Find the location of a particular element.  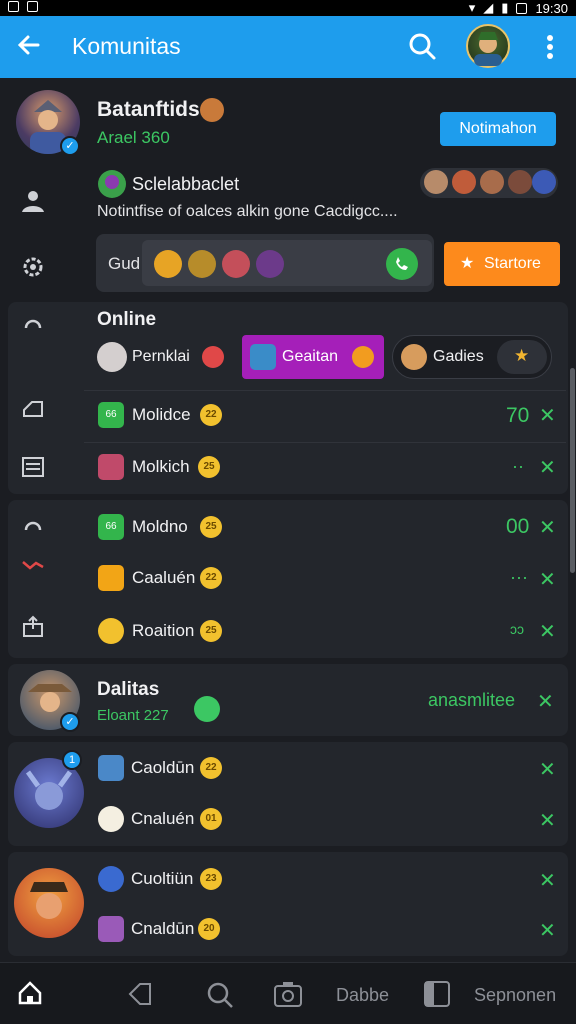

start-button: ★ Startore is located at coordinates (502, 264).